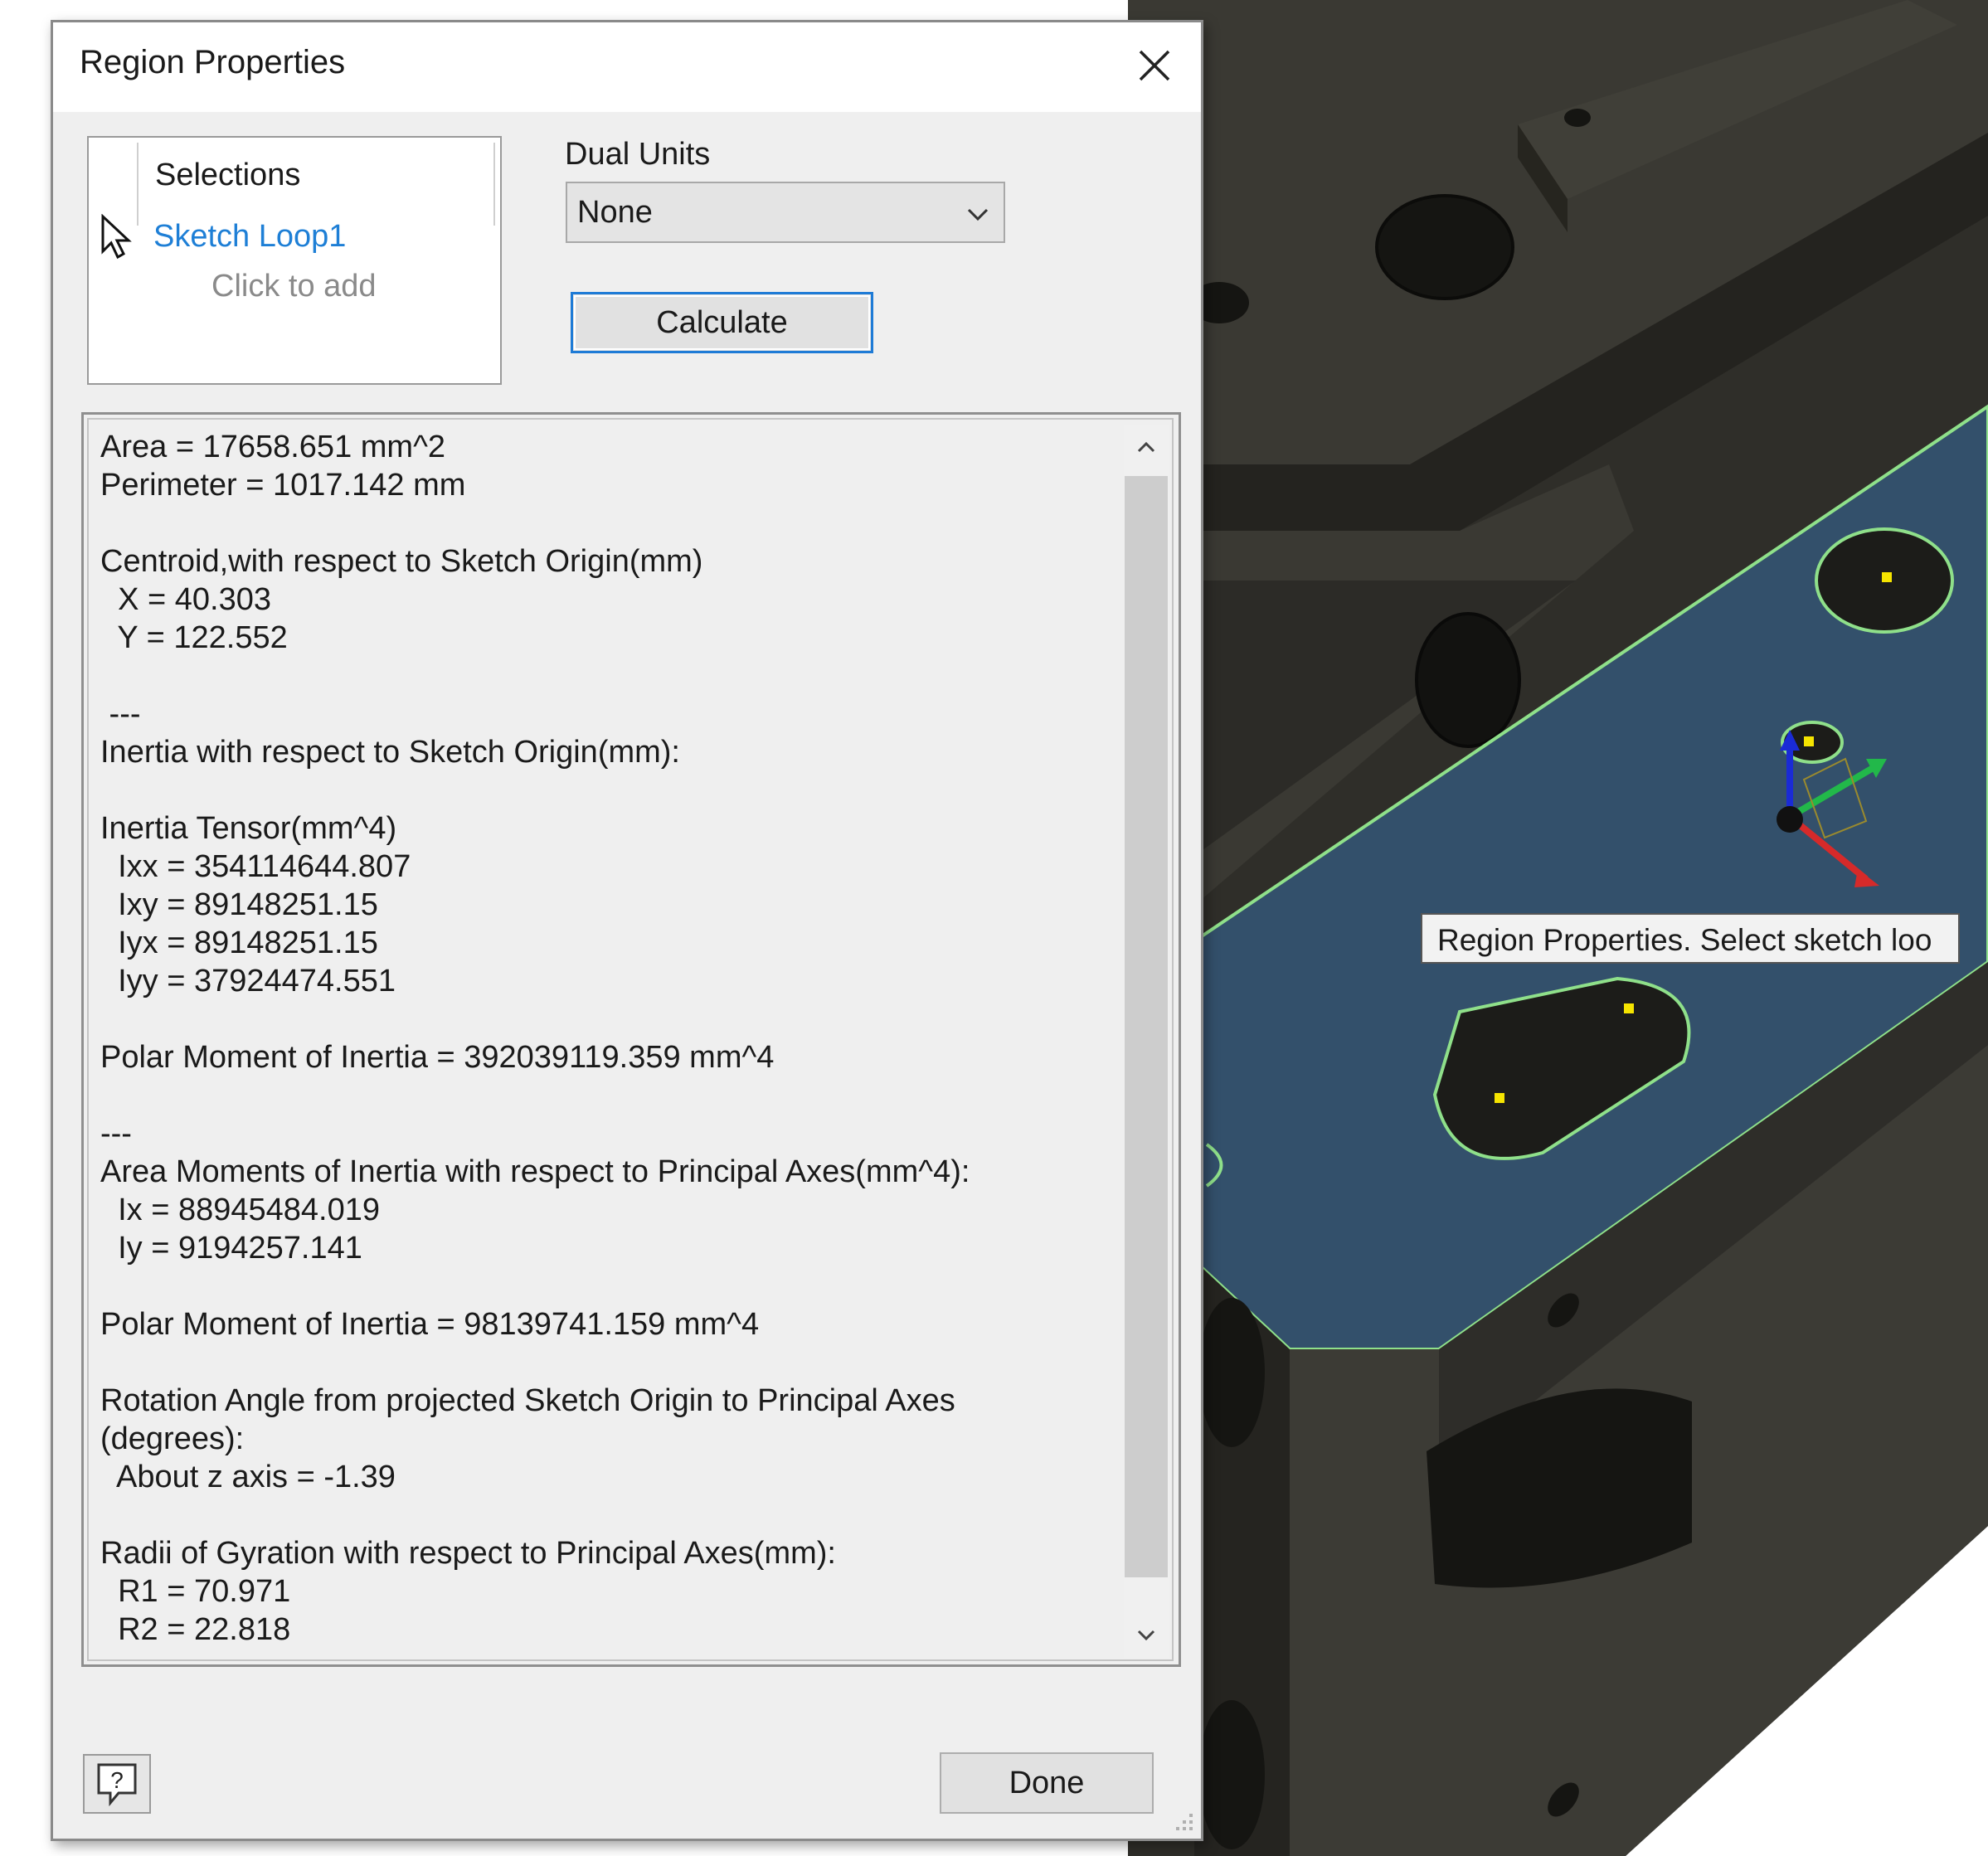 This screenshot has height=1856, width=1988. Describe the element at coordinates (627, 67) in the screenshot. I see `dialog-titlebar: Region Properties` at that location.